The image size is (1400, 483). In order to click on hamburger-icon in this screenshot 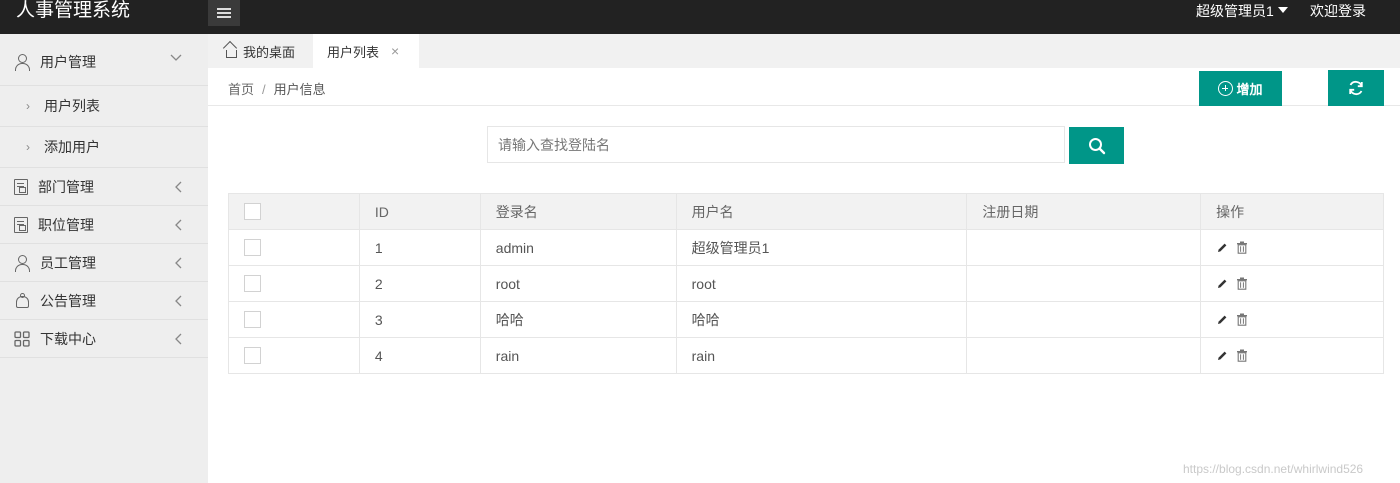, I will do `click(224, 13)`.